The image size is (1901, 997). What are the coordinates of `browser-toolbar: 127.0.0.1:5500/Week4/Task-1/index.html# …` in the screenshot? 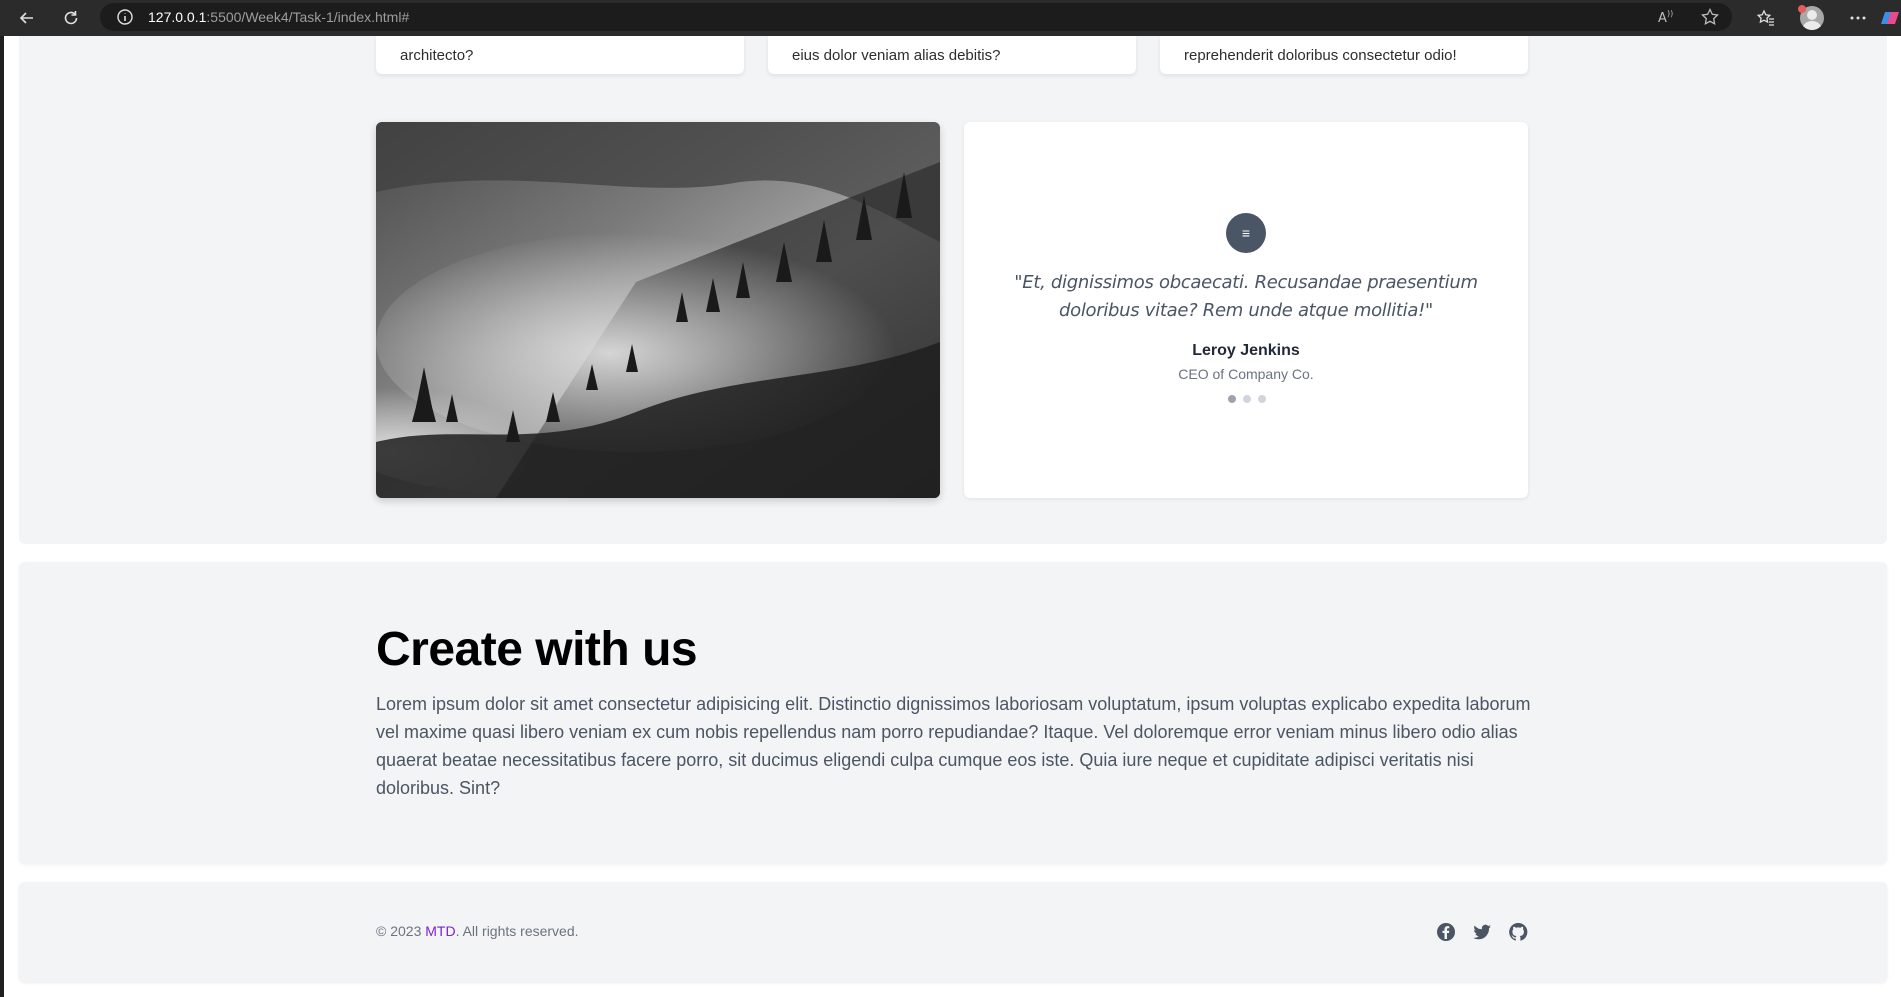 It's located at (950, 18).